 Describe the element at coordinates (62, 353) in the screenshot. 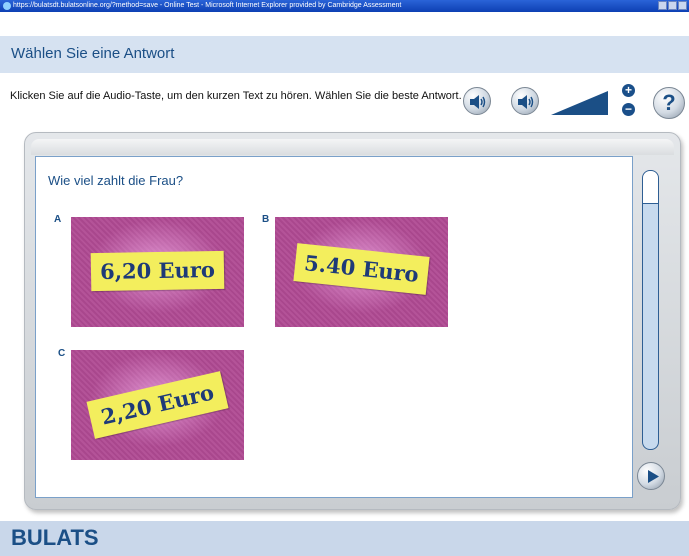

I see `option-c-letter: C` at that location.